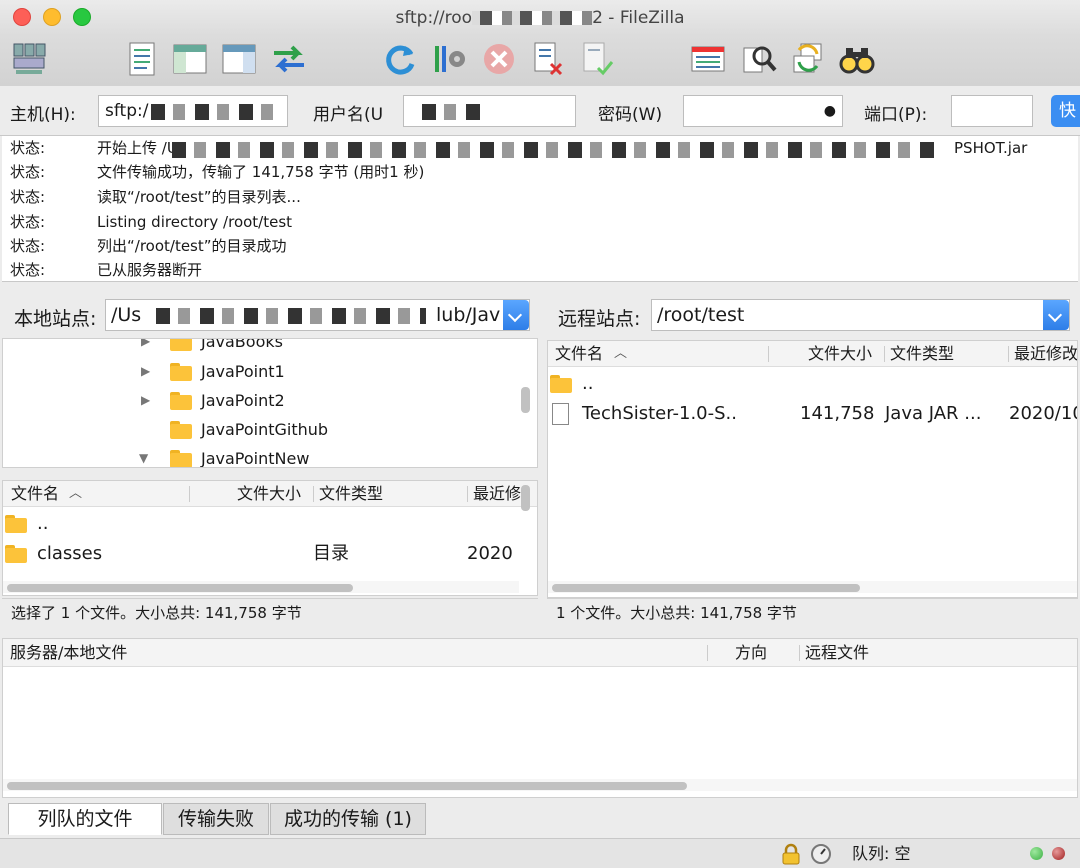  I want to click on column-modified: 最近修, so click(497, 494).